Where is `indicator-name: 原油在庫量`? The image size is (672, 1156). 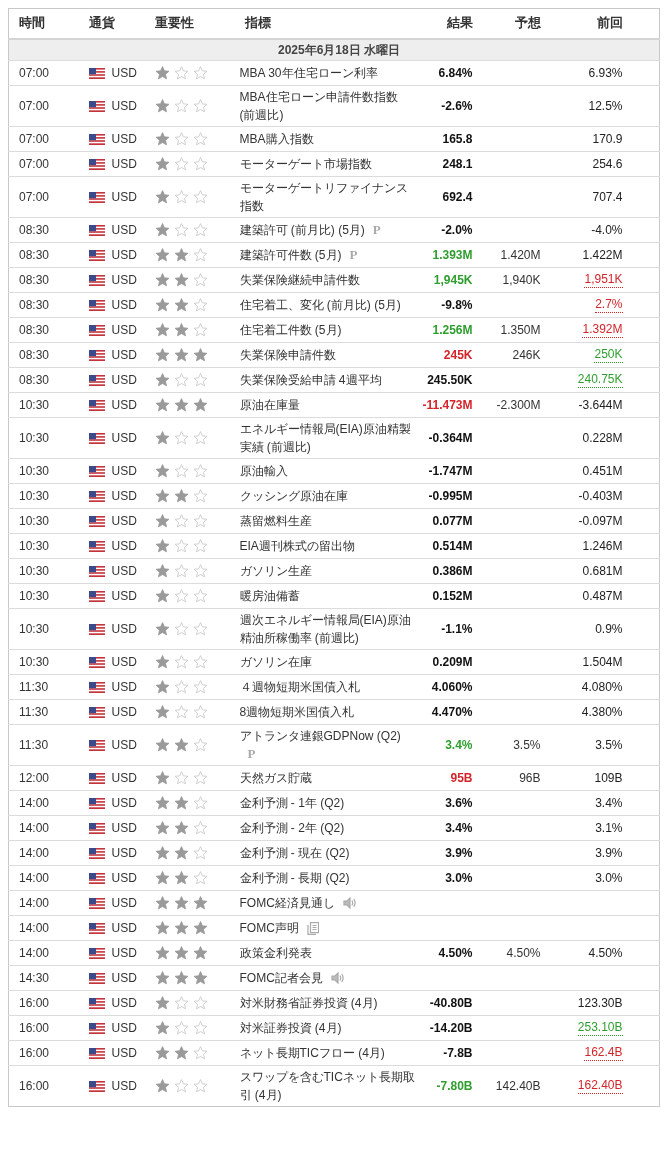 indicator-name: 原油在庫量 is located at coordinates (269, 405).